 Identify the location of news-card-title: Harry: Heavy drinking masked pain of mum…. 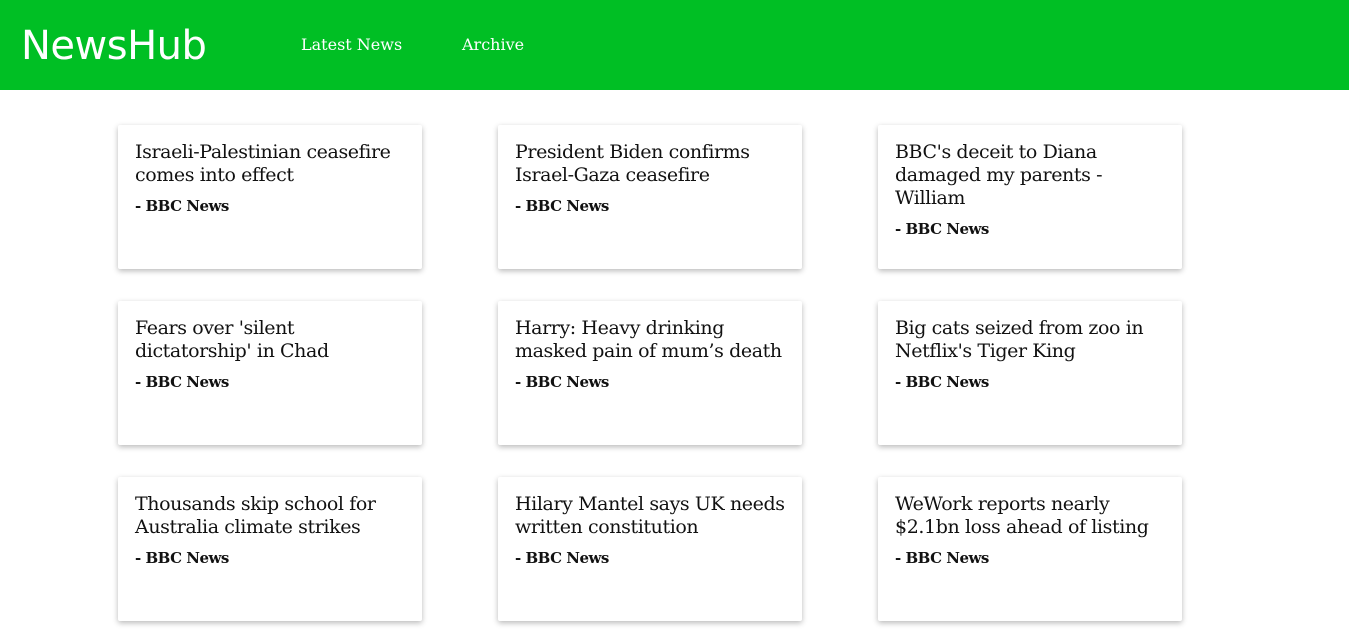
(648, 339).